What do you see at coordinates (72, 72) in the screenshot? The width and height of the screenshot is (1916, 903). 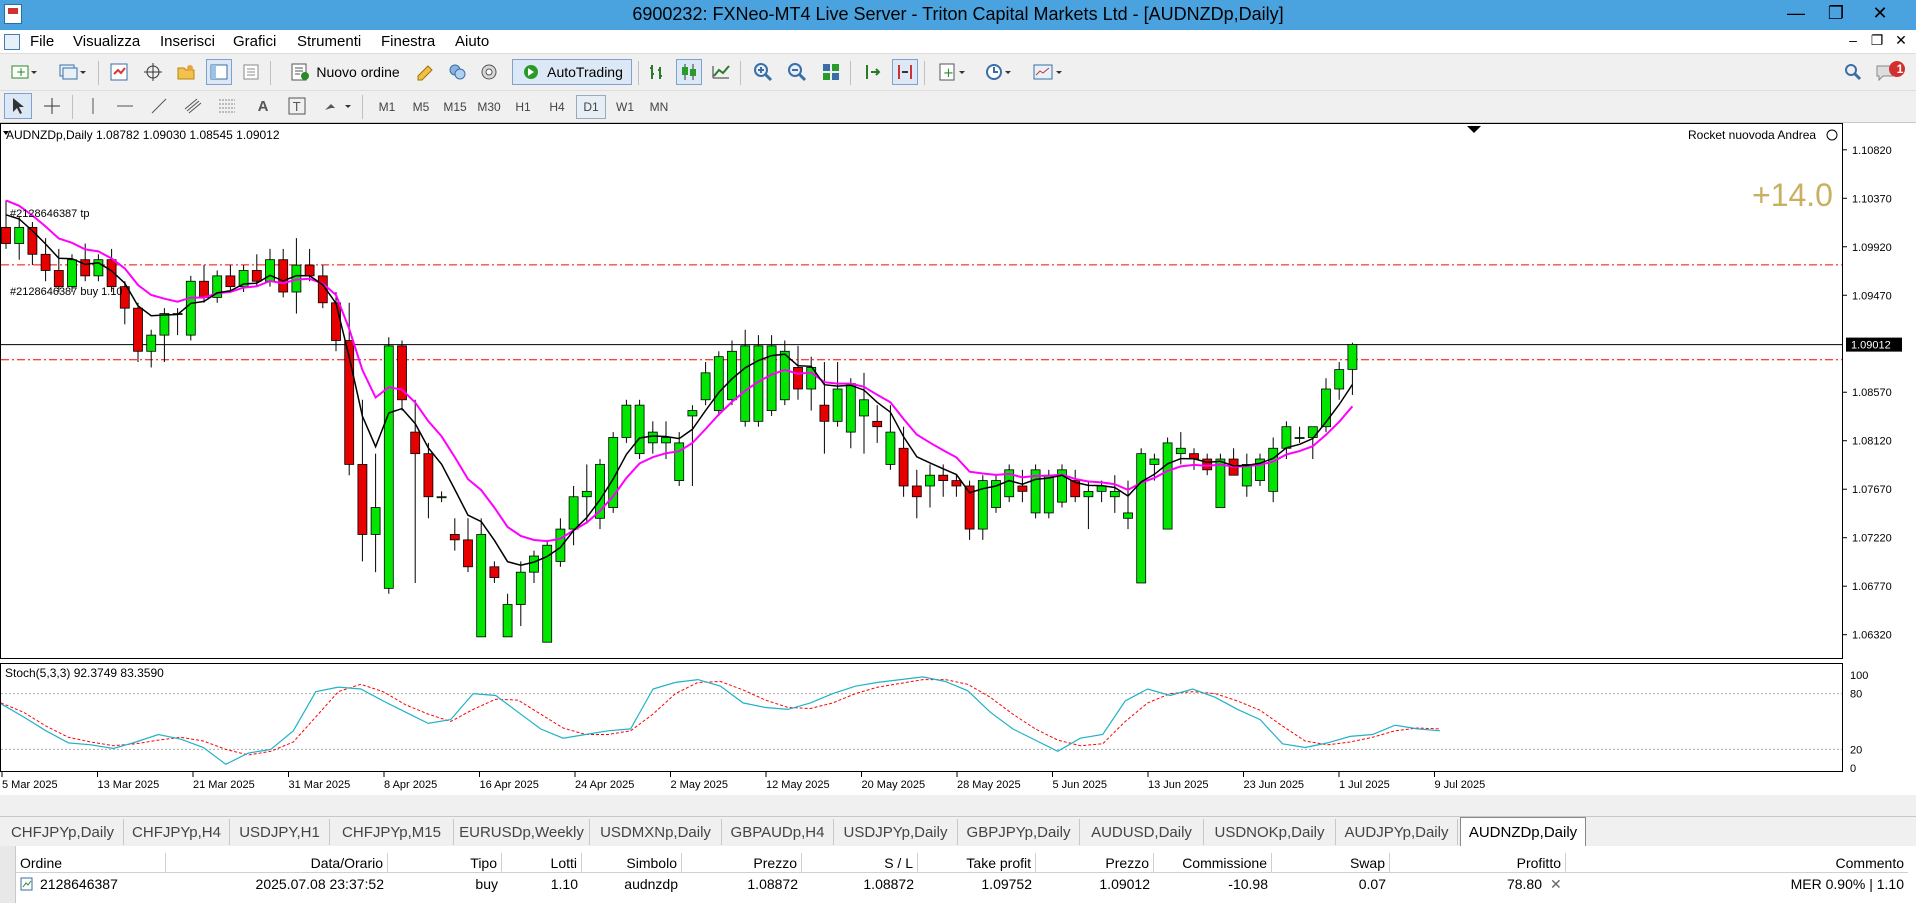 I see `profiles-button` at bounding box center [72, 72].